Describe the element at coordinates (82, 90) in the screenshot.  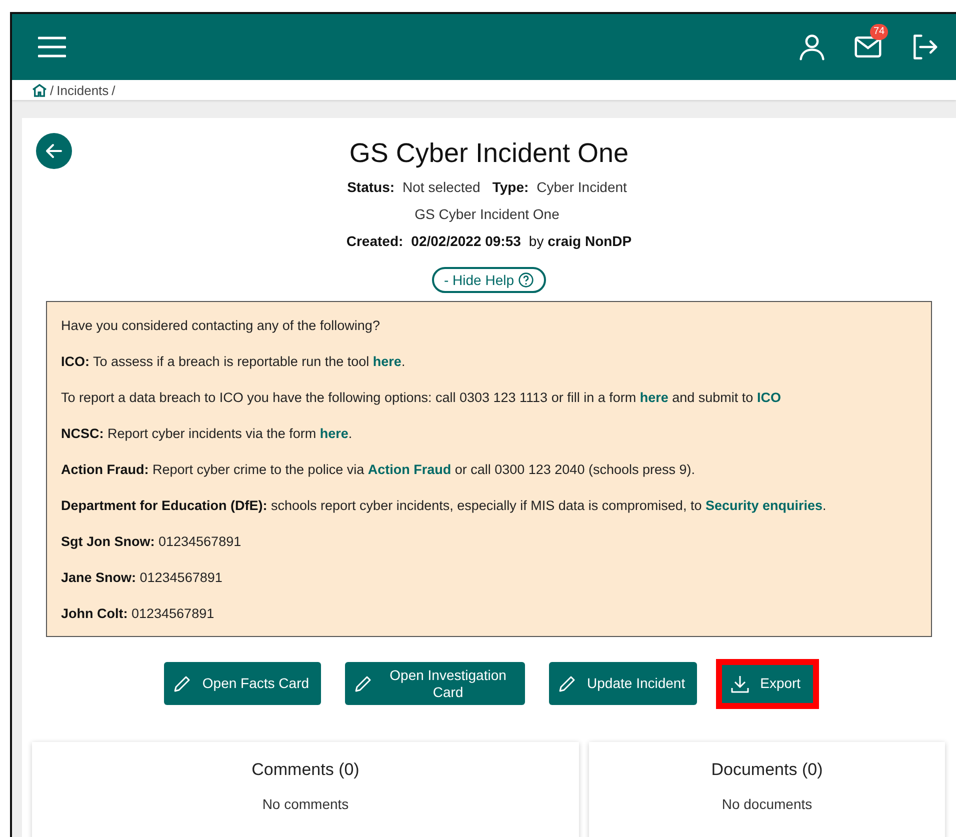
I see `breadcrumb-link: Incidents` at that location.